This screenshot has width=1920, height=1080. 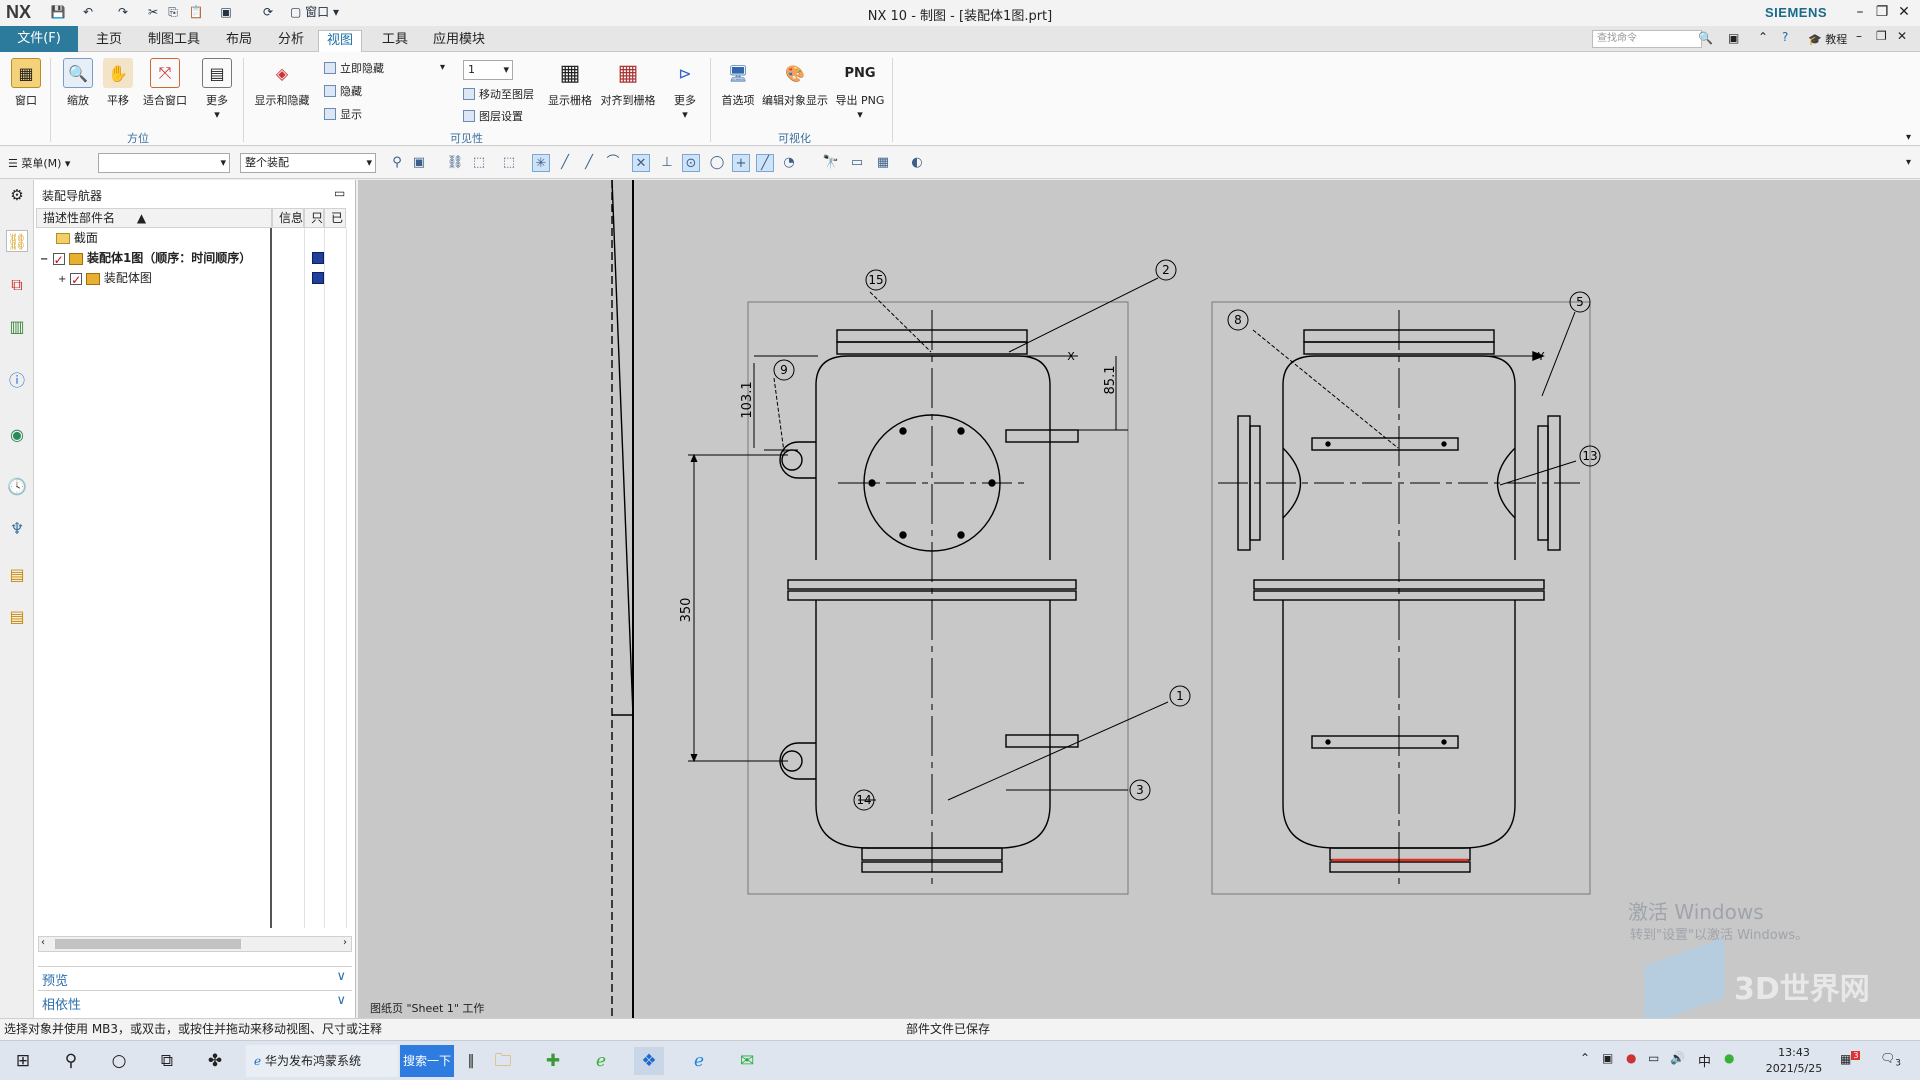 What do you see at coordinates (17, 575) in the screenshot?
I see `process-studio-icon: ▤` at bounding box center [17, 575].